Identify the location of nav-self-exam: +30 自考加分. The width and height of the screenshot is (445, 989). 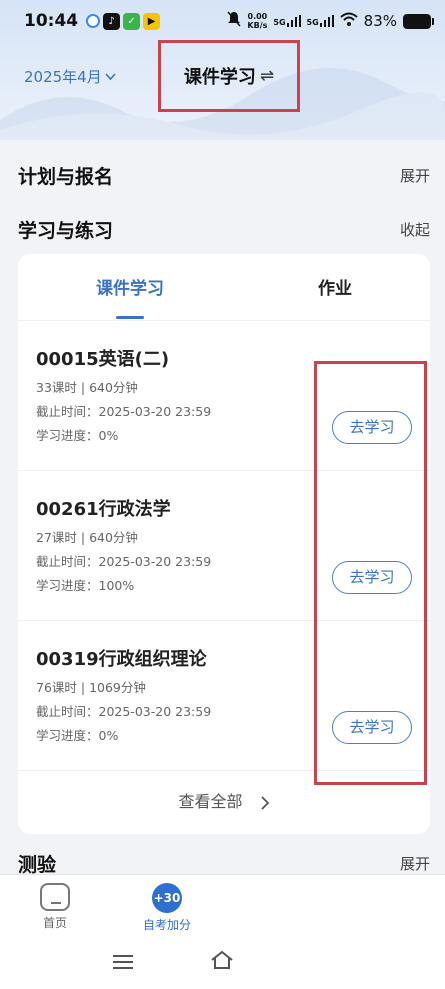
(167, 908).